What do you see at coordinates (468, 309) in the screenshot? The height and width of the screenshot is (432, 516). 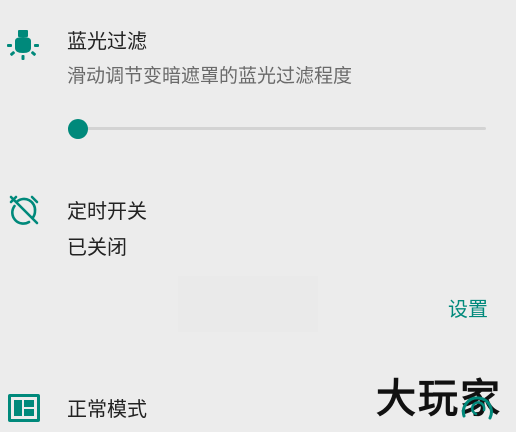 I see `settings-button: 设置` at bounding box center [468, 309].